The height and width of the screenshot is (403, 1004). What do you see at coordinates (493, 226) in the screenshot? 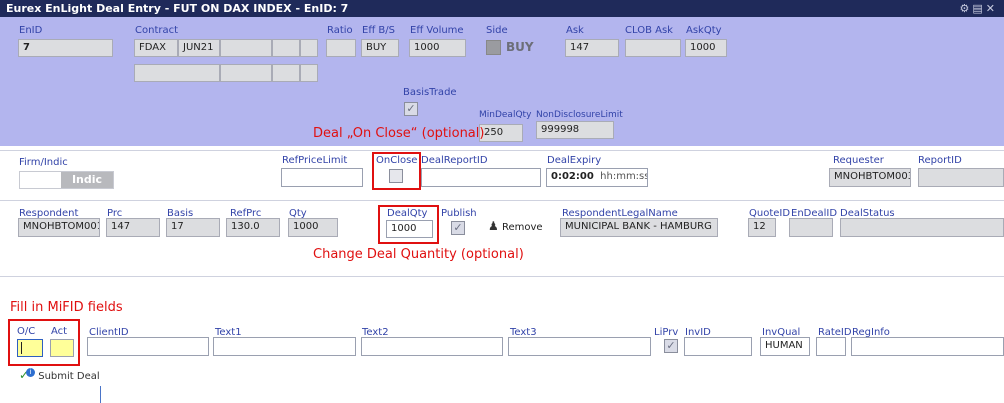
I see `user-icon: ♟` at bounding box center [493, 226].